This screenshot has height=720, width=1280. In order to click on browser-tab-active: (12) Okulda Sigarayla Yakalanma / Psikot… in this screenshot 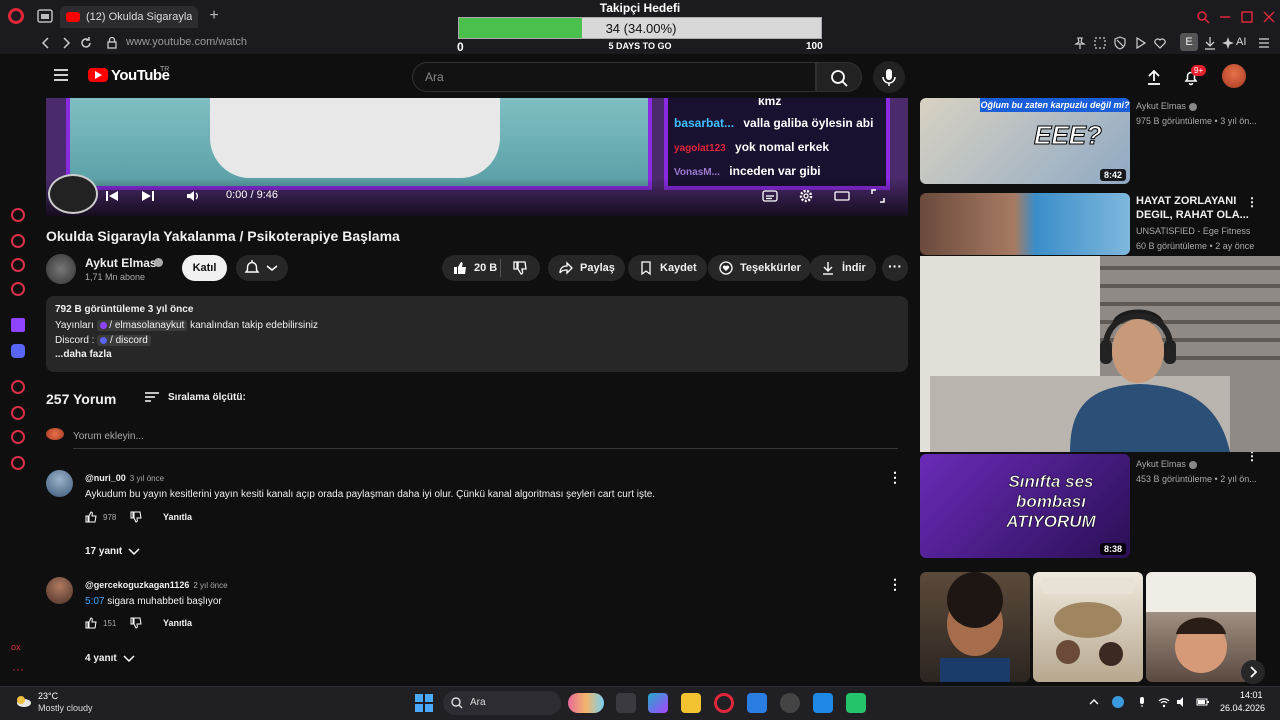, I will do `click(129, 17)`.